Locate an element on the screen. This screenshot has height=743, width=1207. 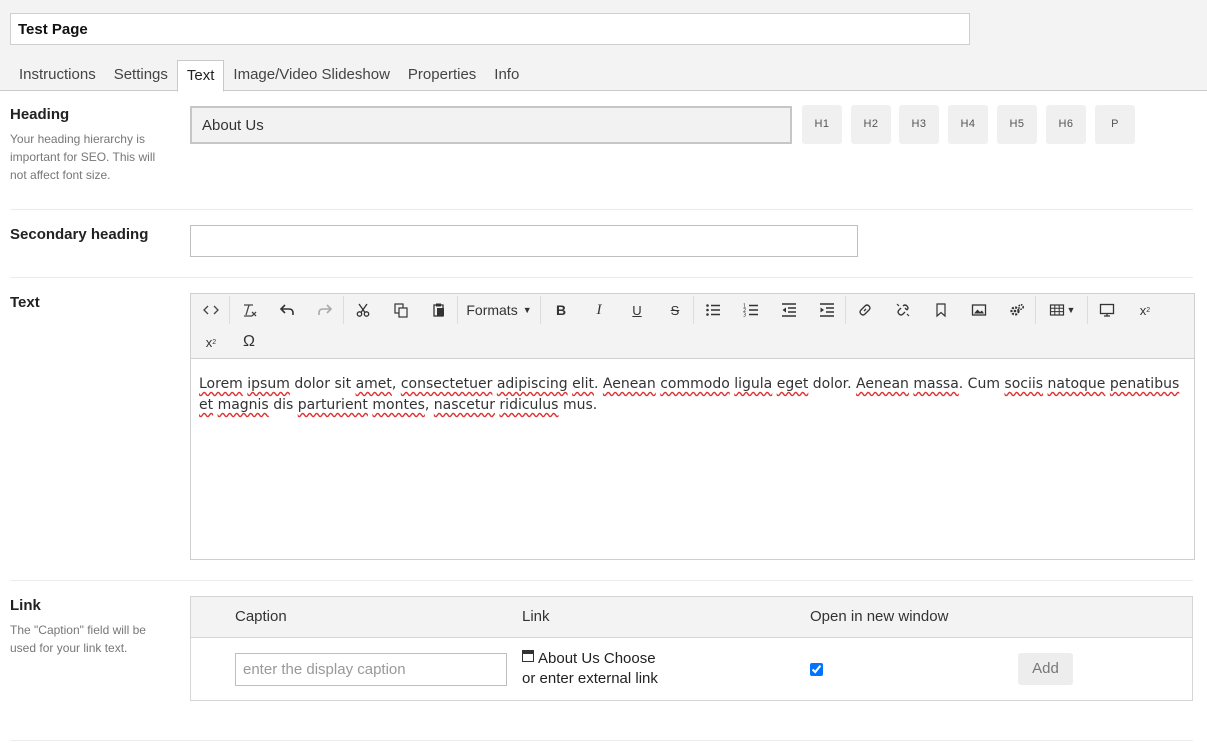
linked-page-name: About Us is located at coordinates (569, 658).